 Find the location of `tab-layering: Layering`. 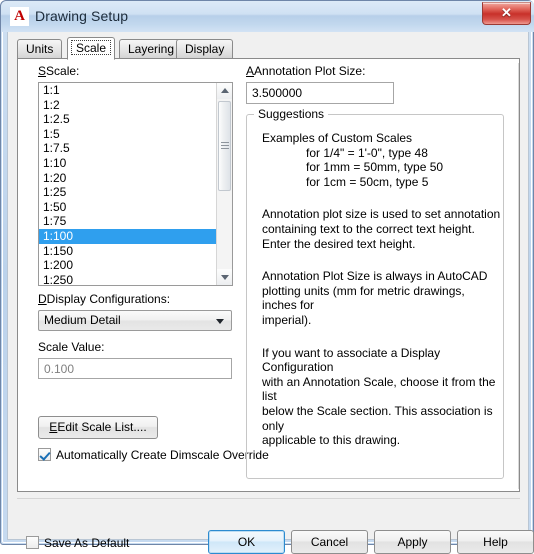

tab-layering: Layering is located at coordinates (151, 49).